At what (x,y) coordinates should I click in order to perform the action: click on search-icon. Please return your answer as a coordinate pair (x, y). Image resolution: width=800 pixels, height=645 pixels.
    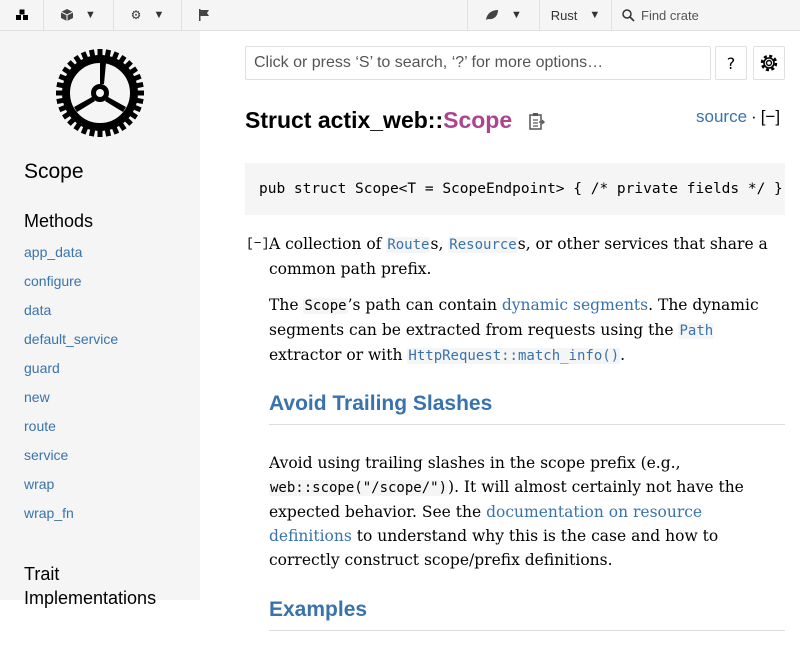
    Looking at the image, I should click on (628, 15).